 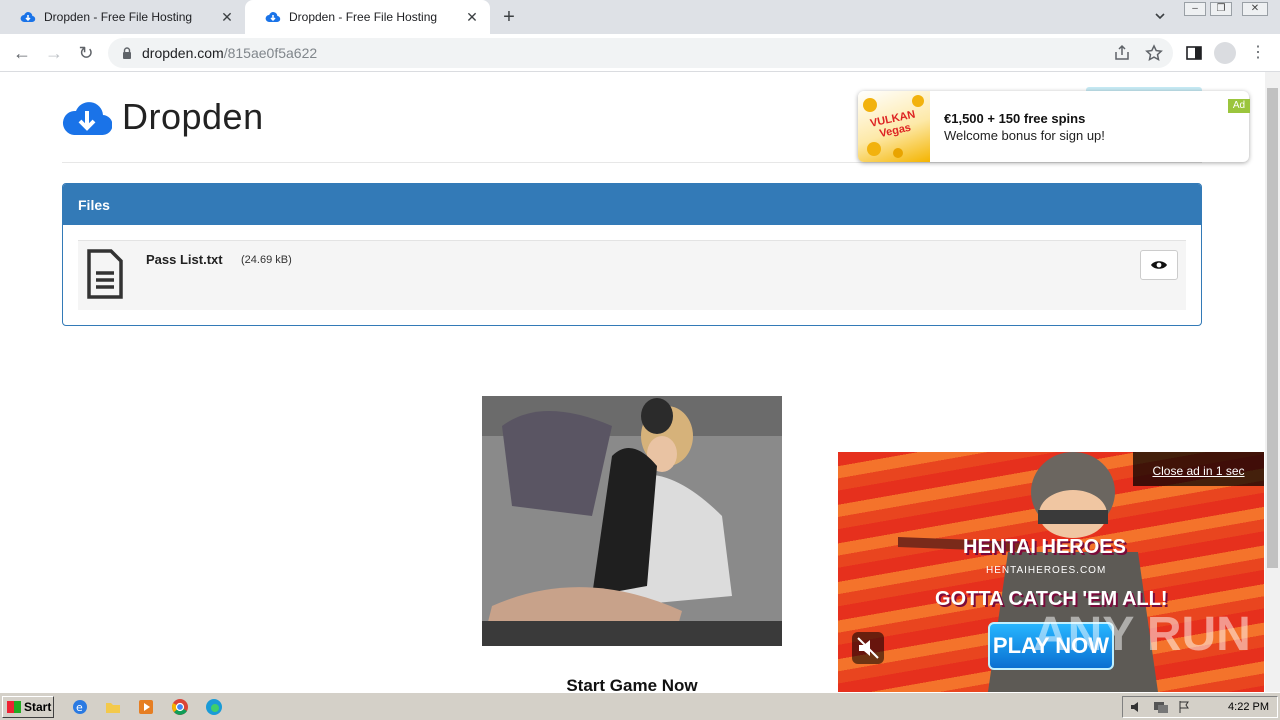 I want to click on media-player-icon, so click(x=146, y=707).